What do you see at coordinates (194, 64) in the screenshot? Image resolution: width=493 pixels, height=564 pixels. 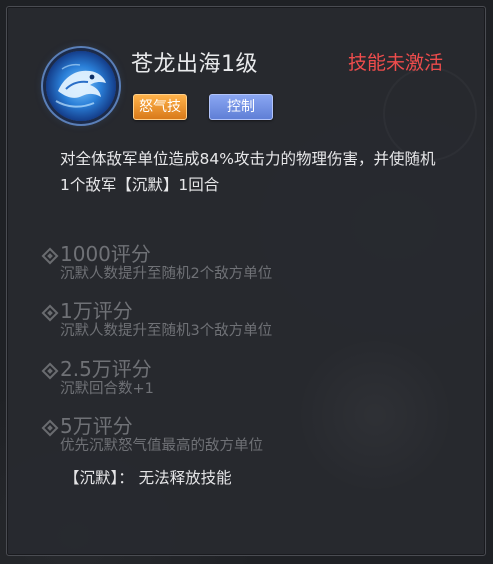 I see `skill-name: 苍龙出海1级` at bounding box center [194, 64].